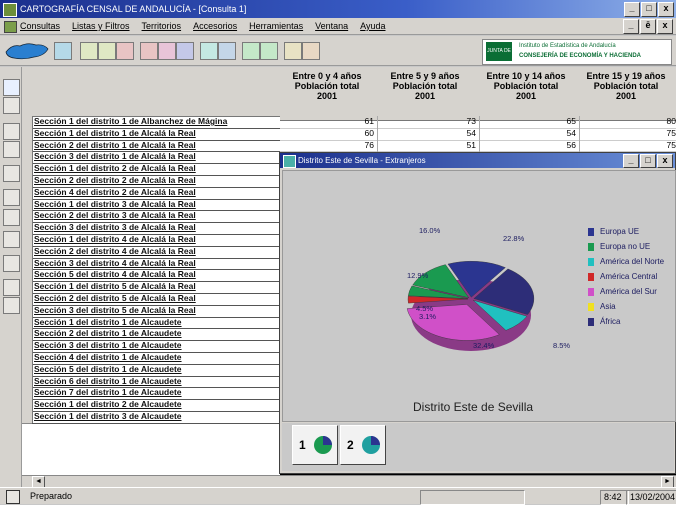 Image resolution: width=676 pixels, height=505 pixels. I want to click on legend-item: Asia, so click(626, 309).